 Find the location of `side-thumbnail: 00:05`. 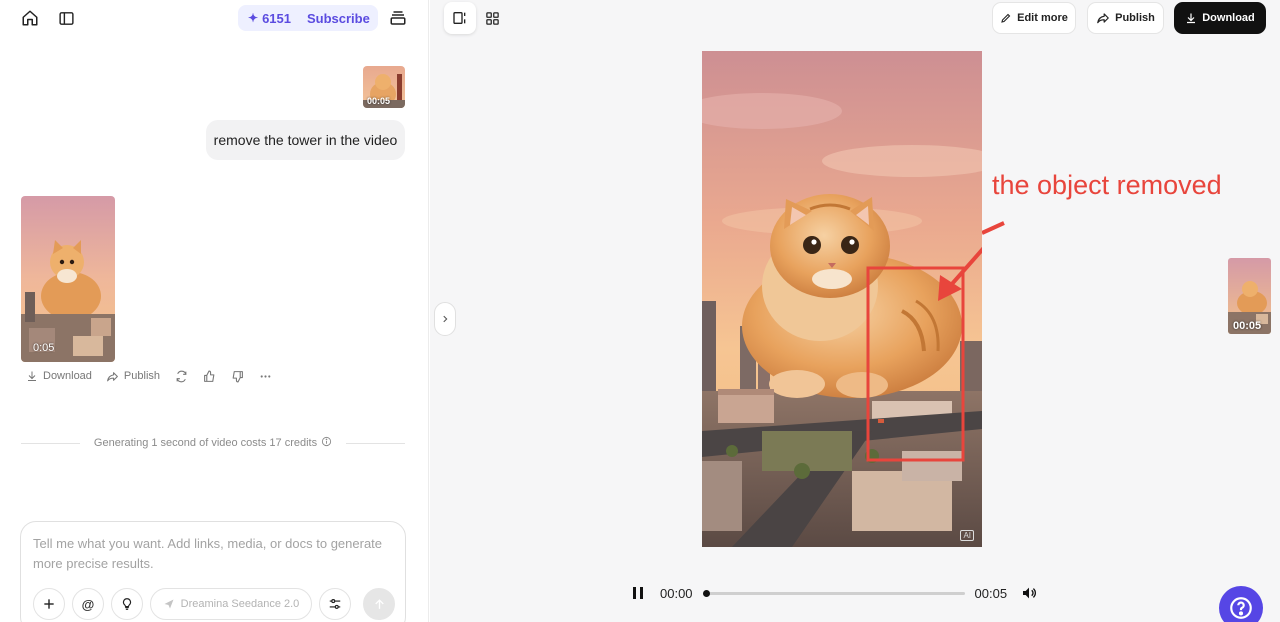

side-thumbnail: 00:05 is located at coordinates (1249, 296).